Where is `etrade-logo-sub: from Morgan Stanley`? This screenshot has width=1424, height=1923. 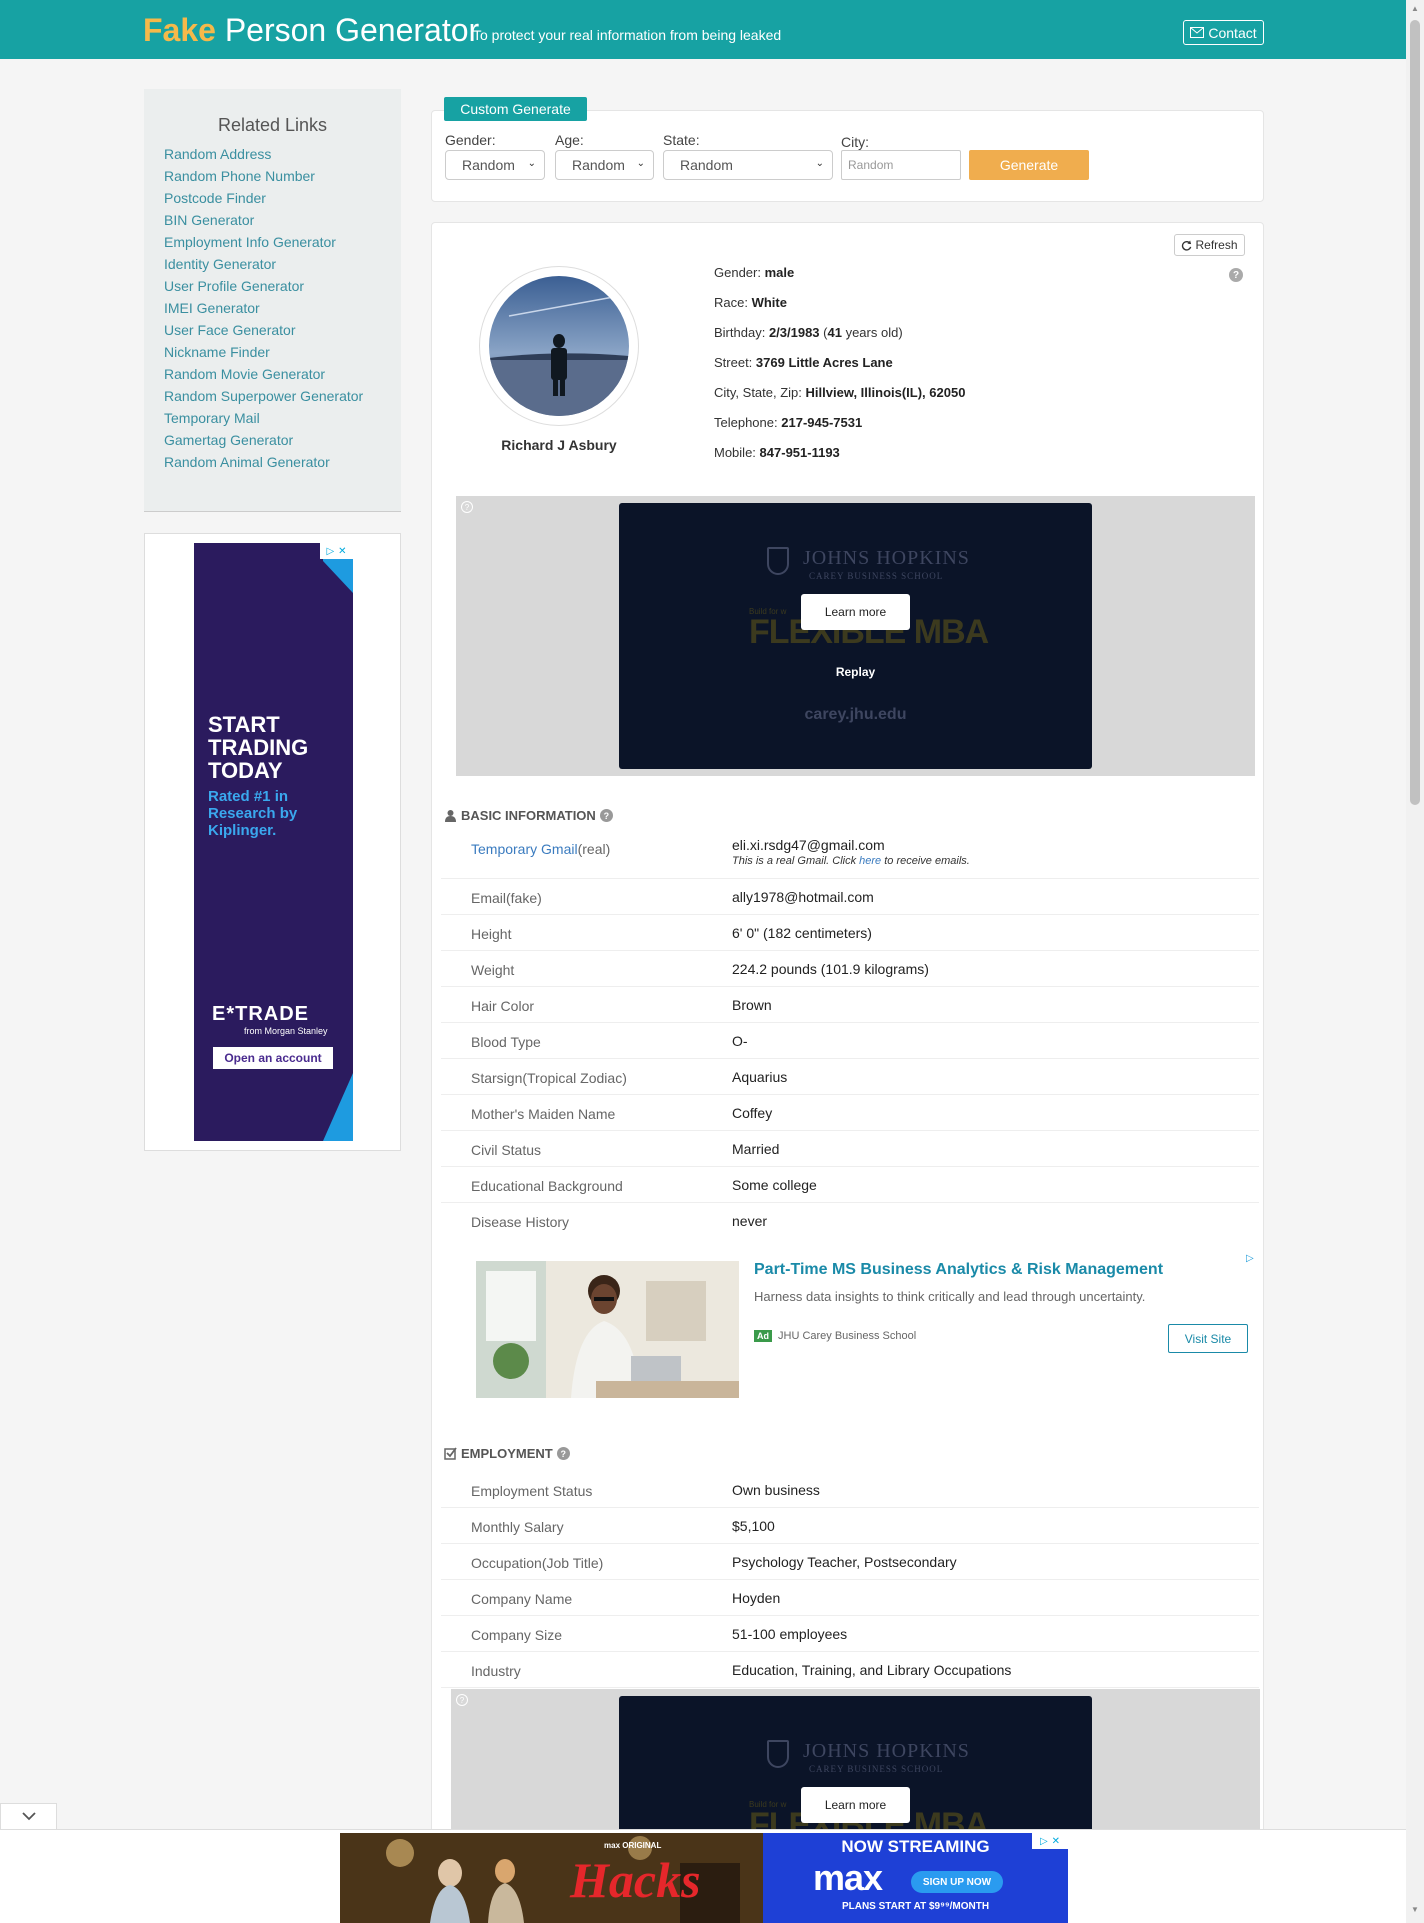 etrade-logo-sub: from Morgan Stanley is located at coordinates (286, 1031).